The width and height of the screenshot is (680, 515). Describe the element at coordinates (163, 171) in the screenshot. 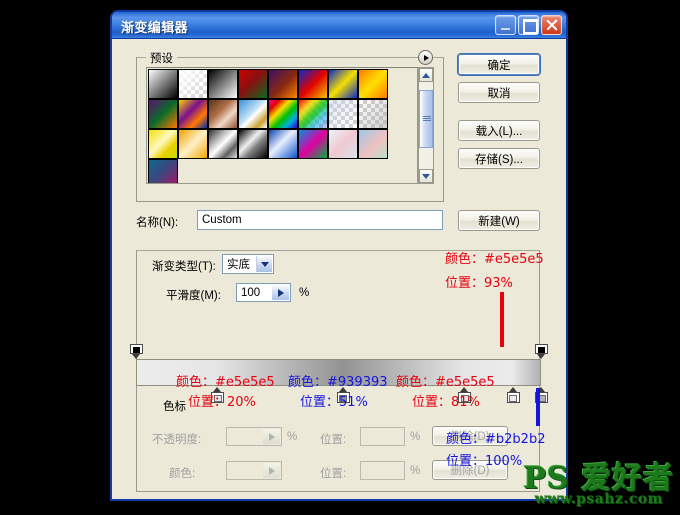

I see `preset-swatch-teal-magenta` at that location.